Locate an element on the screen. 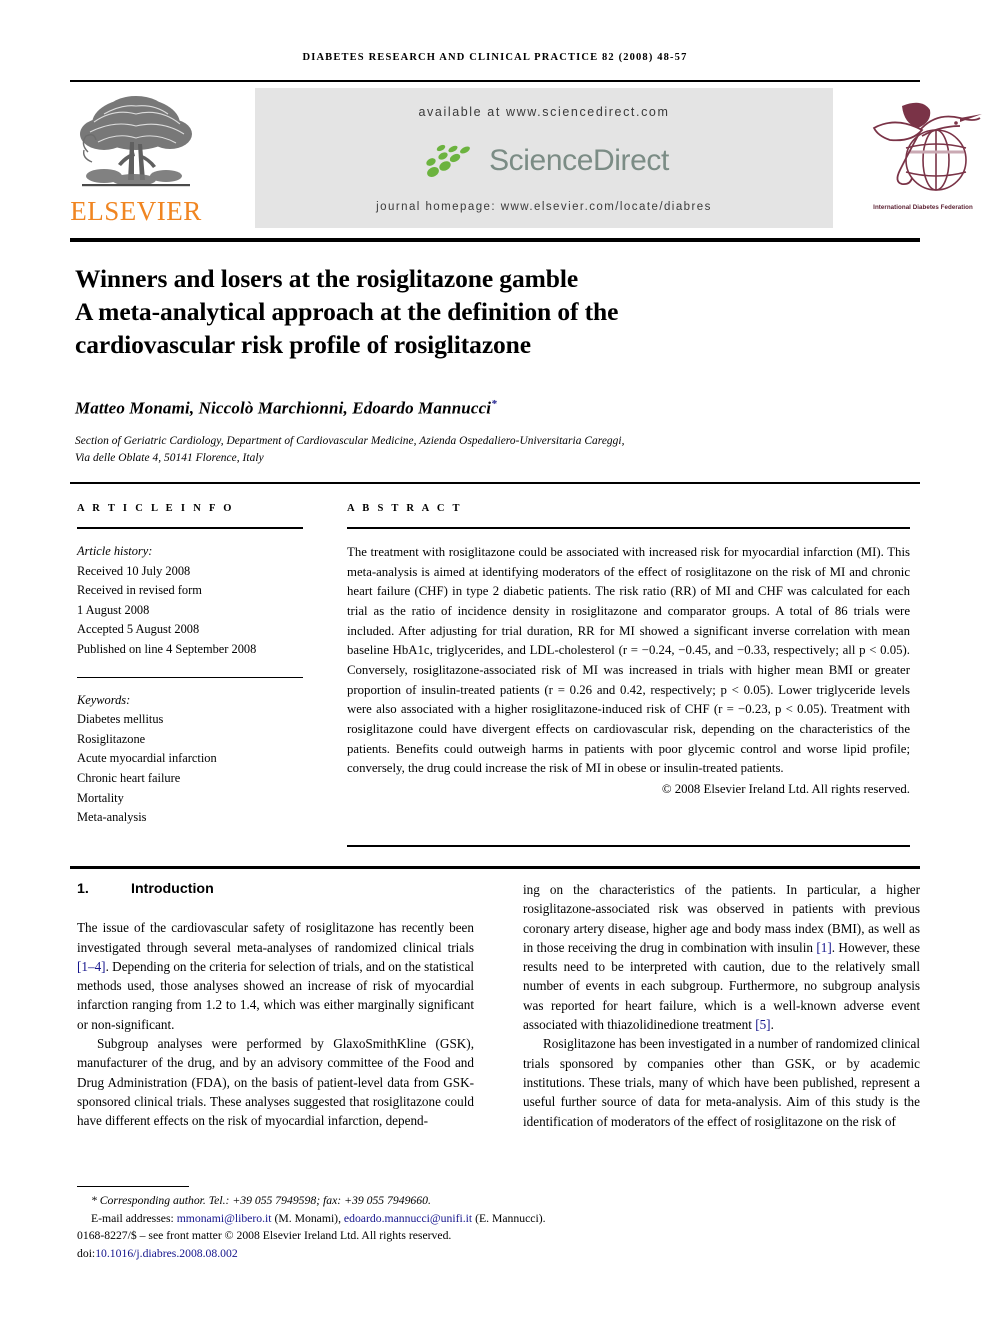  section-number: 1. is located at coordinates (83, 889).